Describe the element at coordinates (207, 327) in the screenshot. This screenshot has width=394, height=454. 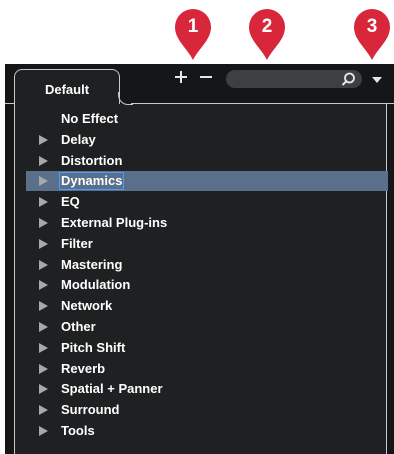
I see `tree-item: Other` at that location.